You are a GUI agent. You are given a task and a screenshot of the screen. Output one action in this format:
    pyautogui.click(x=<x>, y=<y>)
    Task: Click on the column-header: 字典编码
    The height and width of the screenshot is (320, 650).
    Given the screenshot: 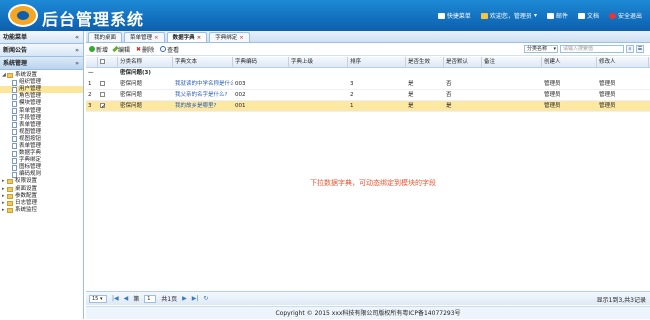 What is the action you would take?
    pyautogui.click(x=261, y=62)
    